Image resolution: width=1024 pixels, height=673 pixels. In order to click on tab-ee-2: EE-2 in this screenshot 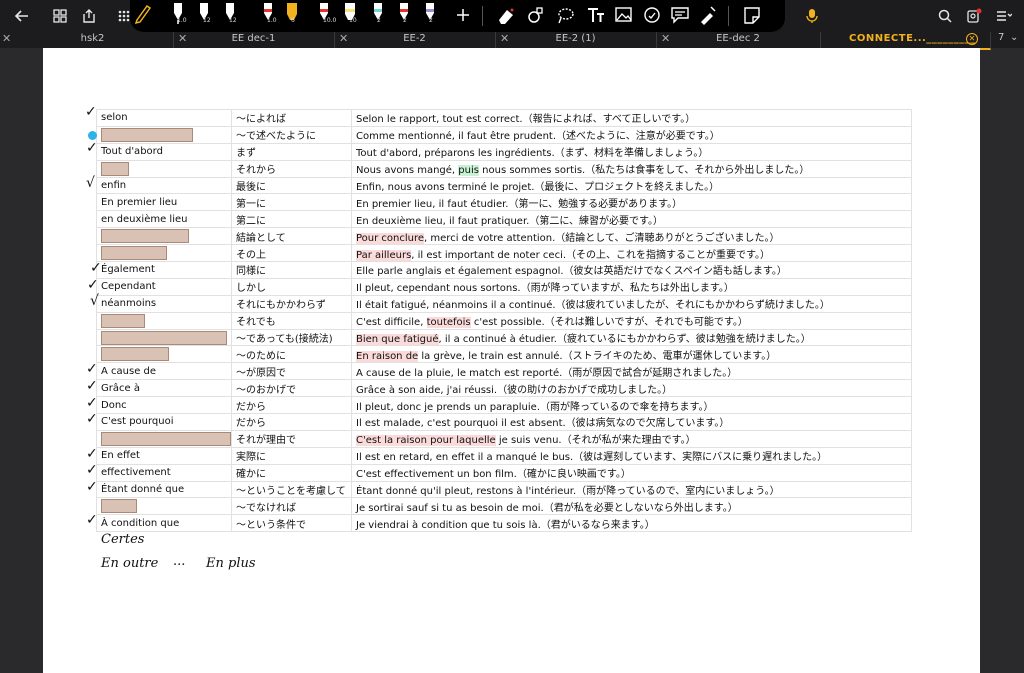, I will do `click(415, 40)`.